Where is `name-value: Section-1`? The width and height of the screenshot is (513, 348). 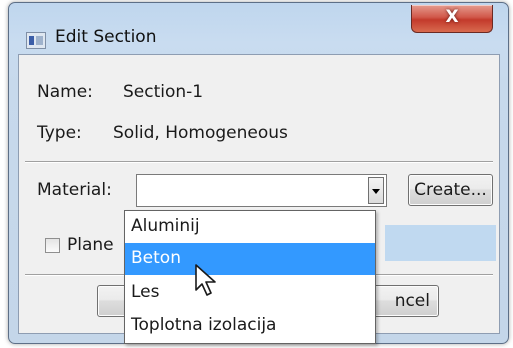
name-value: Section-1 is located at coordinates (163, 92).